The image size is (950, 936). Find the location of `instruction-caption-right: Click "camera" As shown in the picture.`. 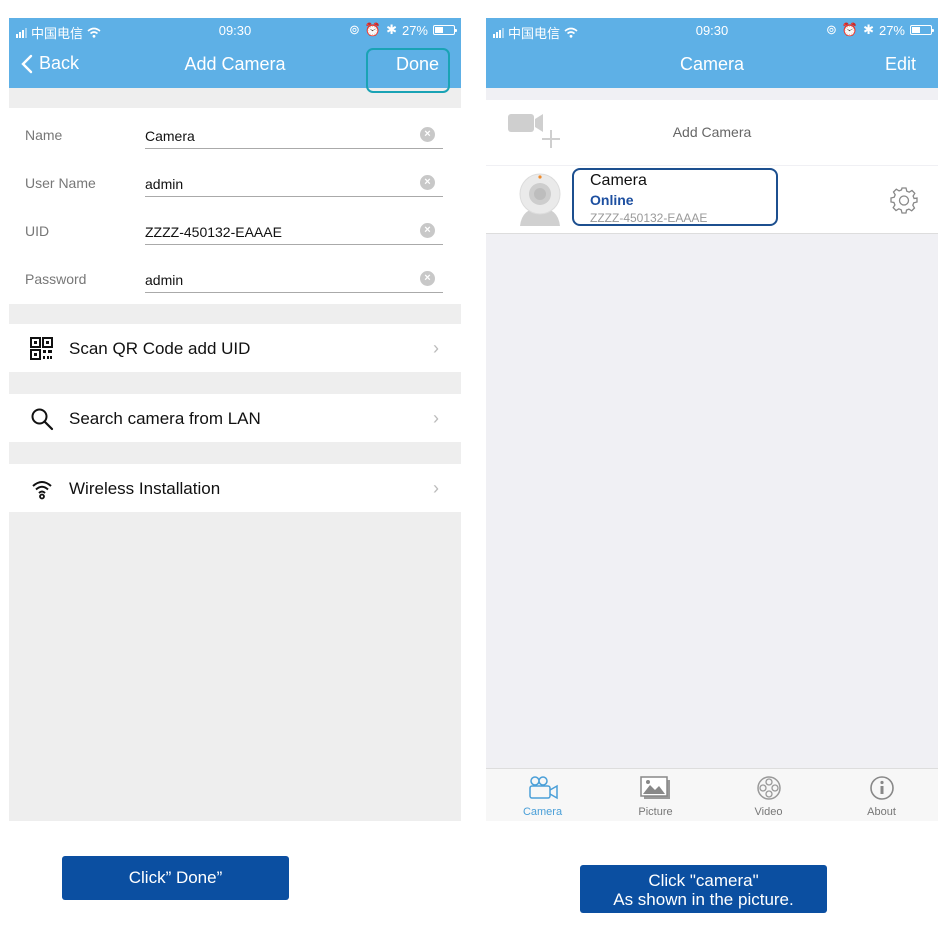

instruction-caption-right: Click "camera" As shown in the picture. is located at coordinates (703, 889).